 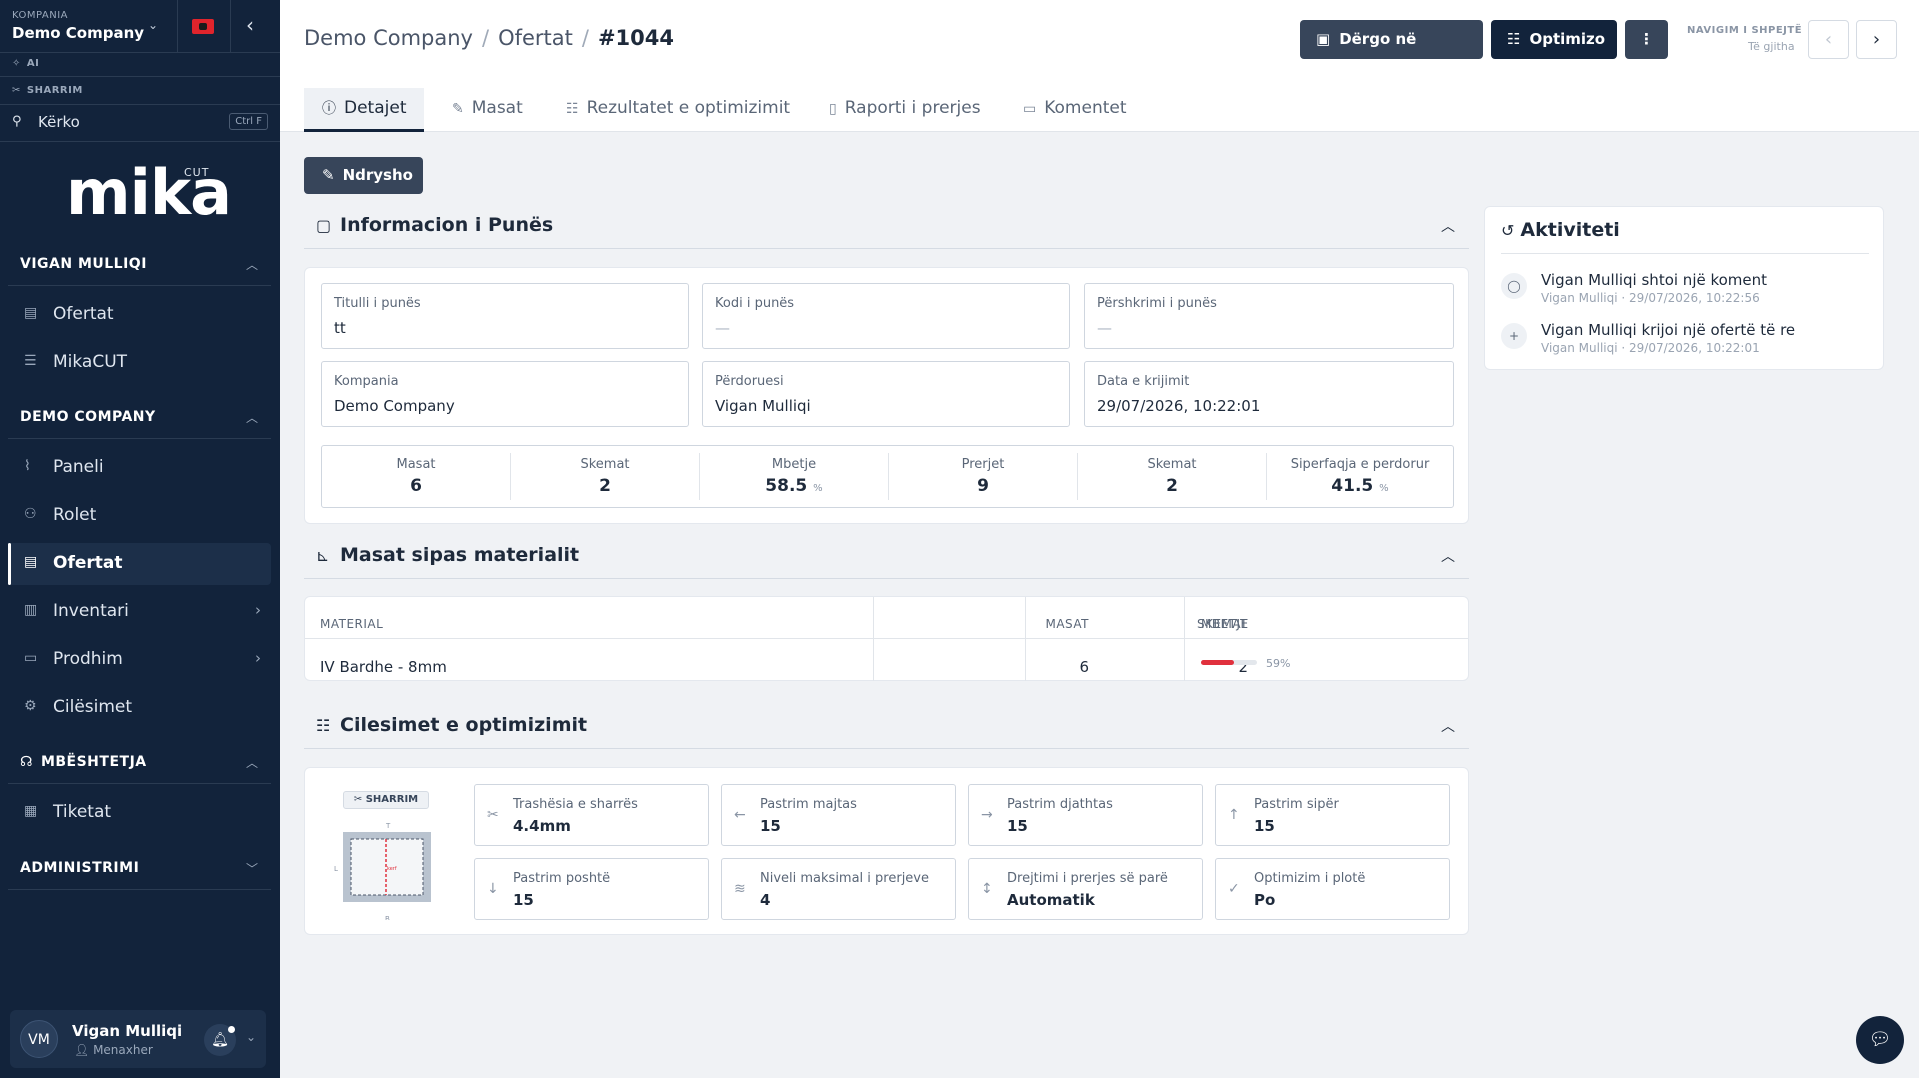 I want to click on setting-label: Optimizim i plotë, so click(x=1310, y=878).